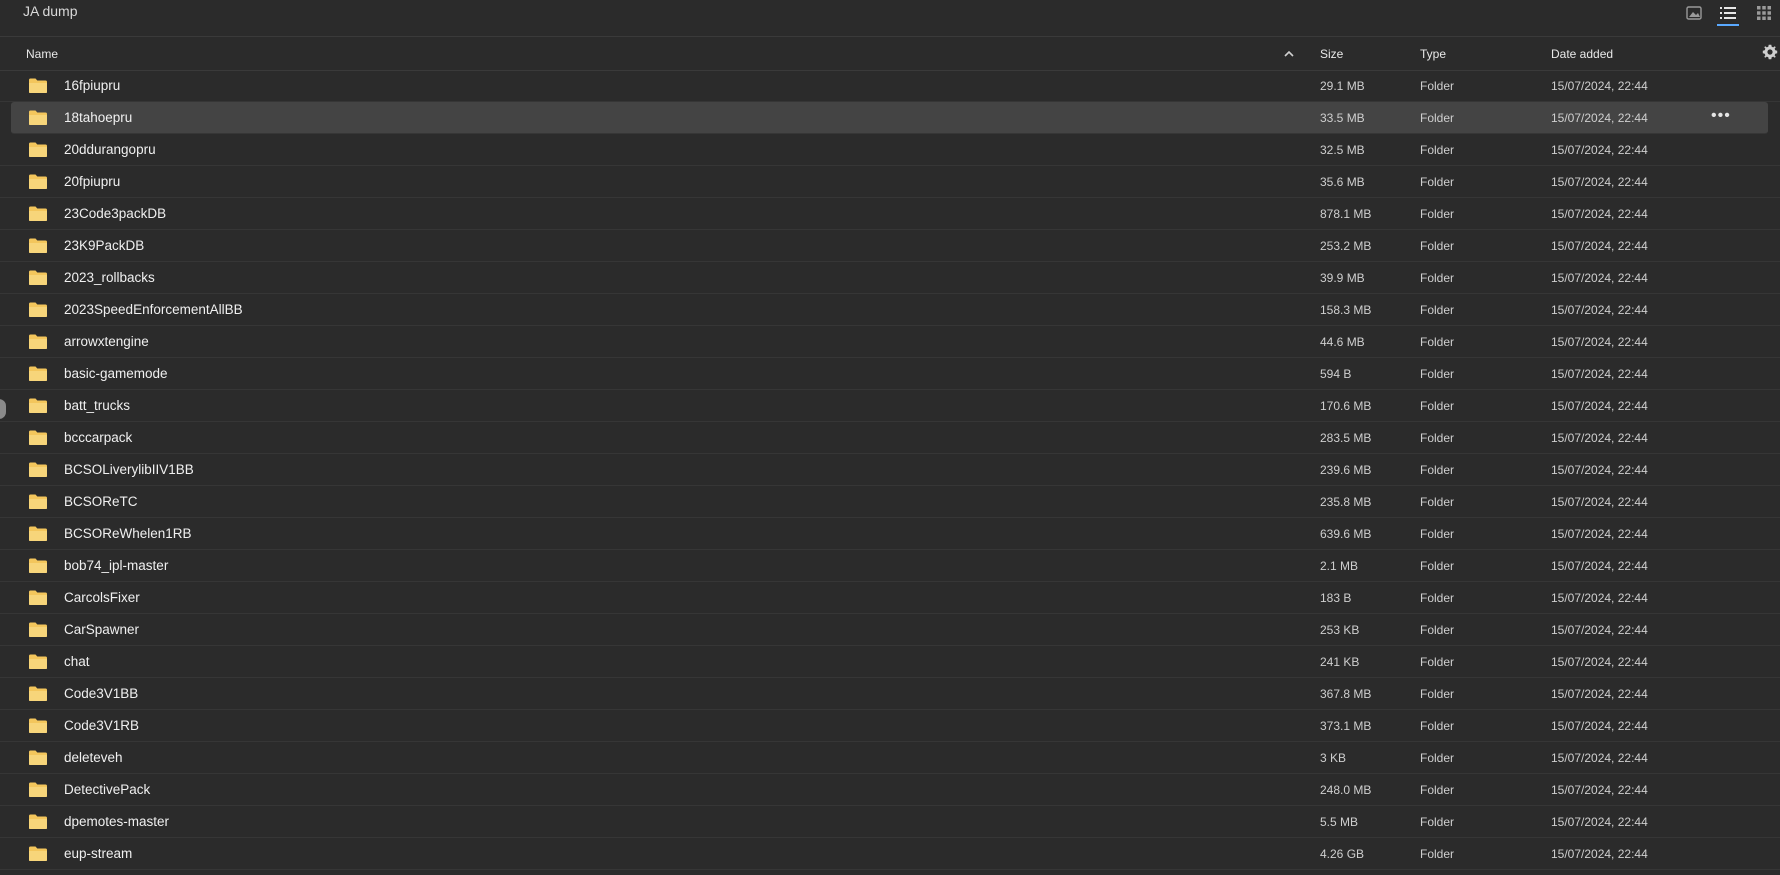 The width and height of the screenshot is (1780, 875). What do you see at coordinates (1582, 54) in the screenshot?
I see `column-header-date: Date added` at bounding box center [1582, 54].